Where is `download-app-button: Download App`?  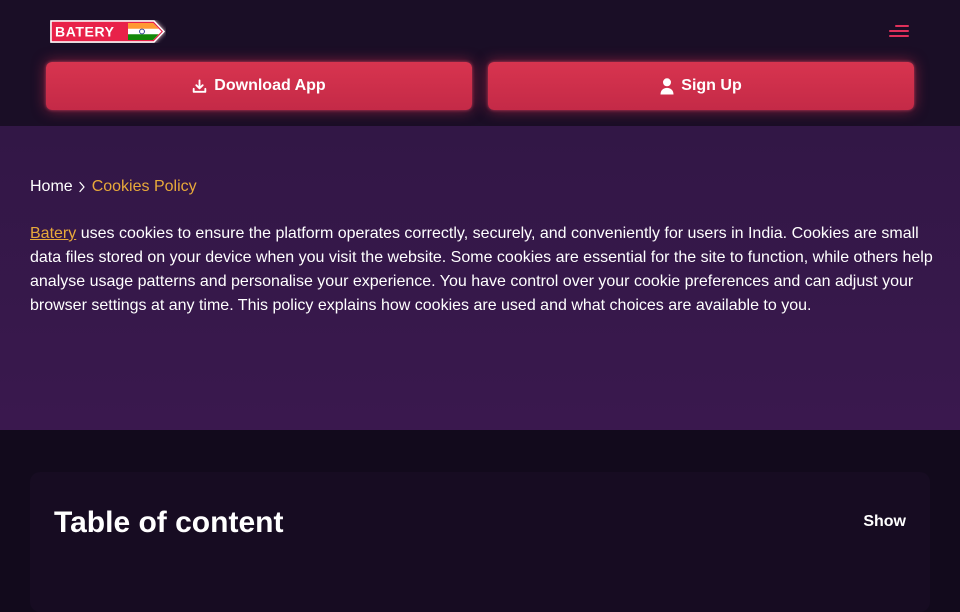
download-app-button: Download App is located at coordinates (259, 86).